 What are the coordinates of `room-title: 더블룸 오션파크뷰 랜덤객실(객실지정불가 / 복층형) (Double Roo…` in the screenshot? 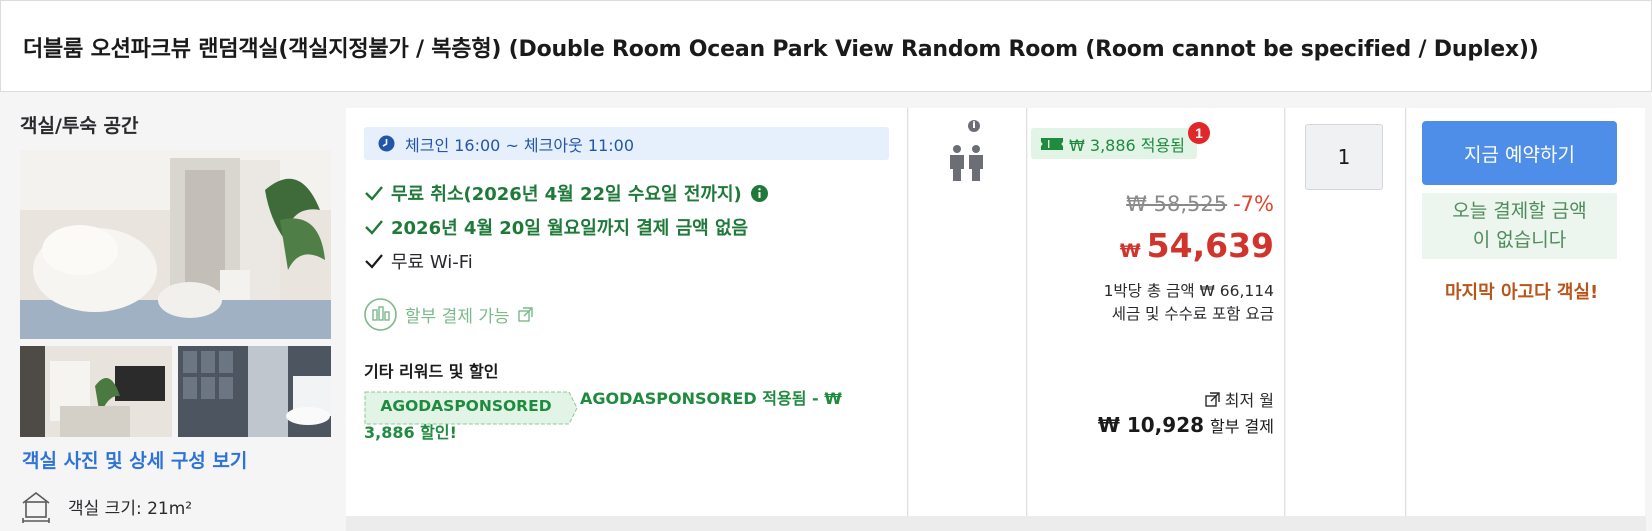 It's located at (781, 49).